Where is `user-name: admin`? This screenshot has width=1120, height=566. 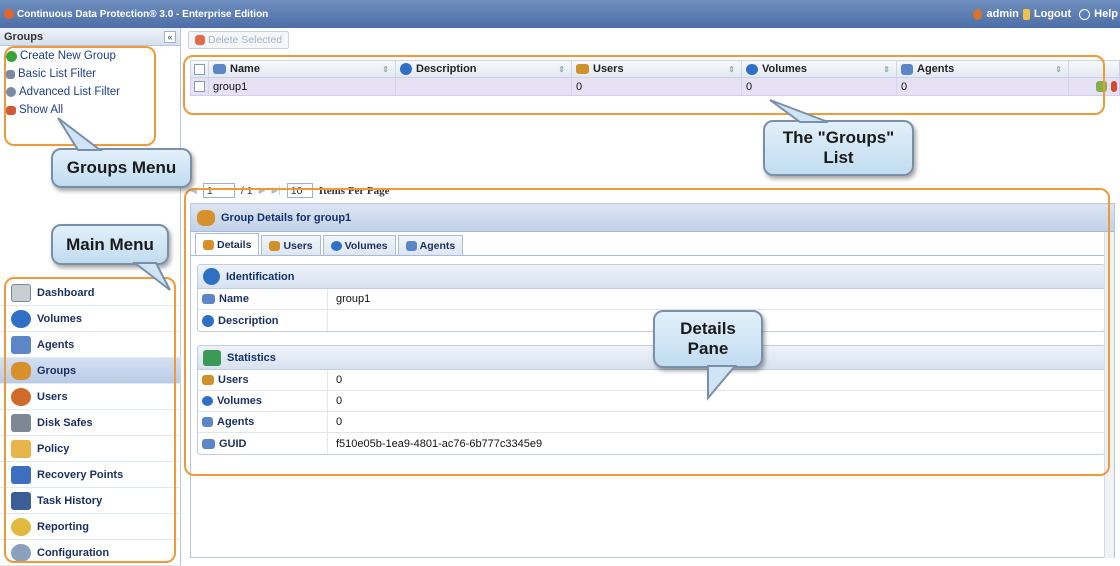
user-name: admin is located at coordinates (1002, 14).